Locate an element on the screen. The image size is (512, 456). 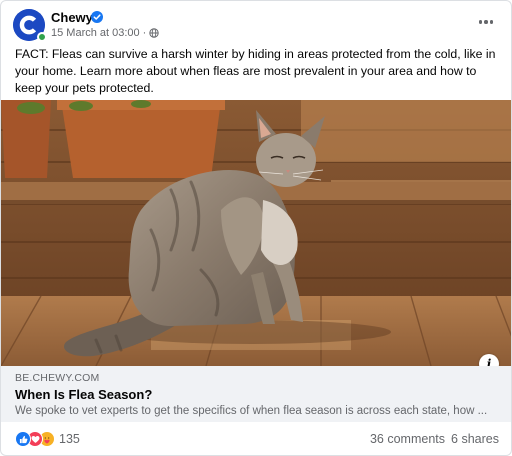
more-options-icon is located at coordinates (486, 22).